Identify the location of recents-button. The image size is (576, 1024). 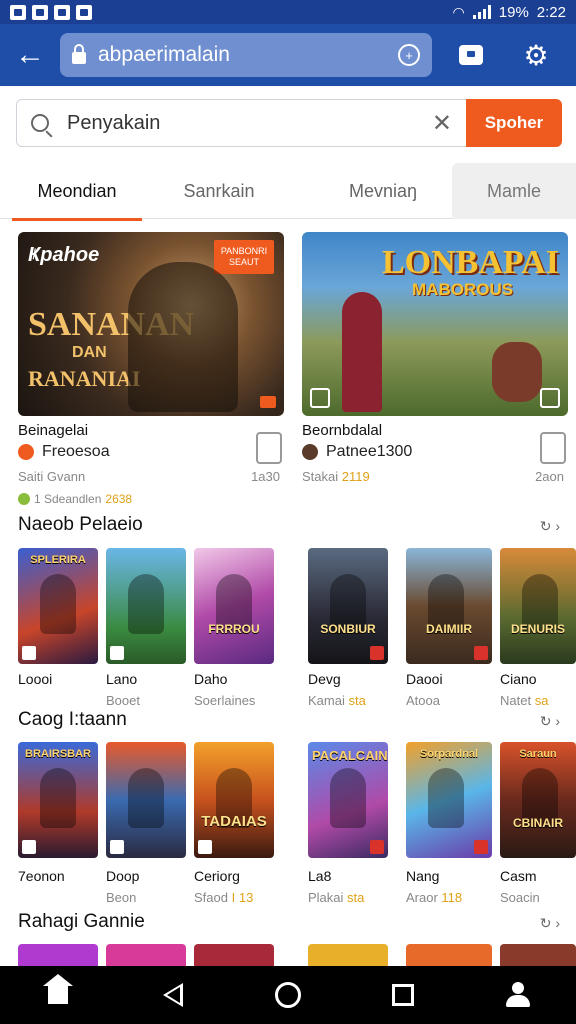
(403, 995).